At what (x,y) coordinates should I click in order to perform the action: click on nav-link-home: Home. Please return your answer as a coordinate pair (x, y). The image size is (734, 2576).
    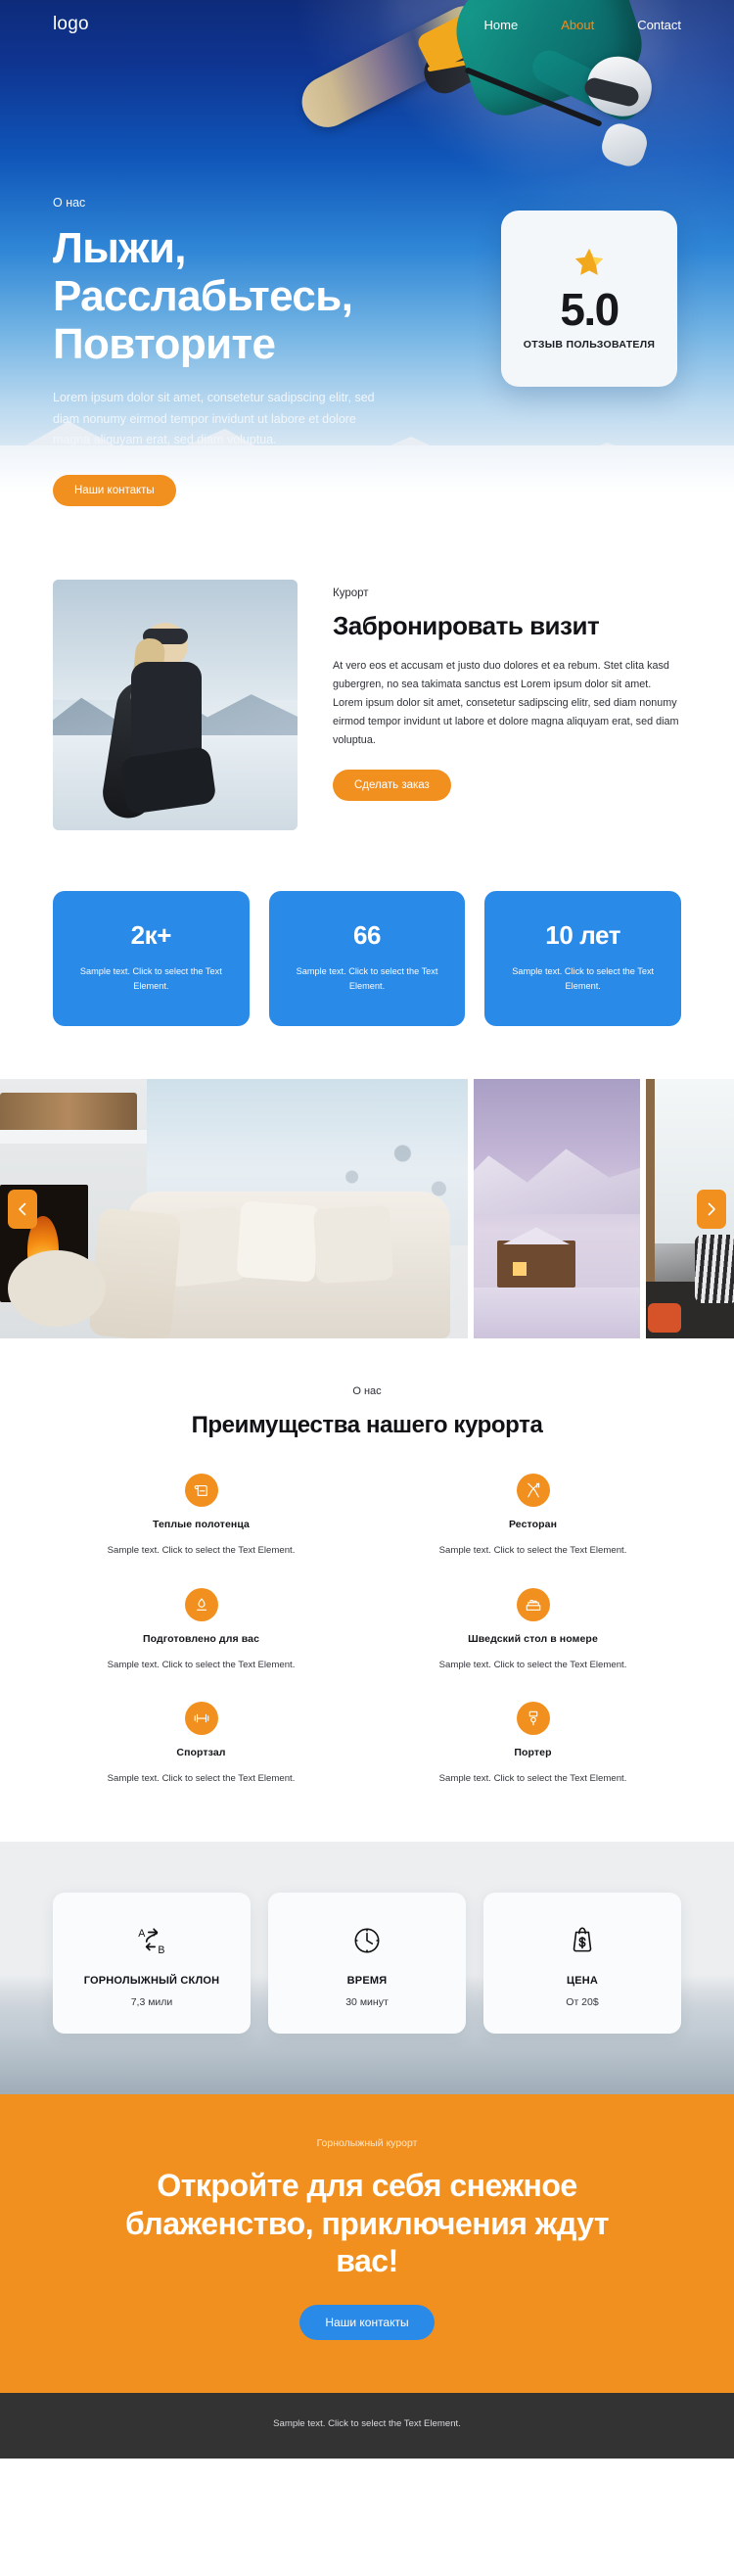
    Looking at the image, I should click on (502, 25).